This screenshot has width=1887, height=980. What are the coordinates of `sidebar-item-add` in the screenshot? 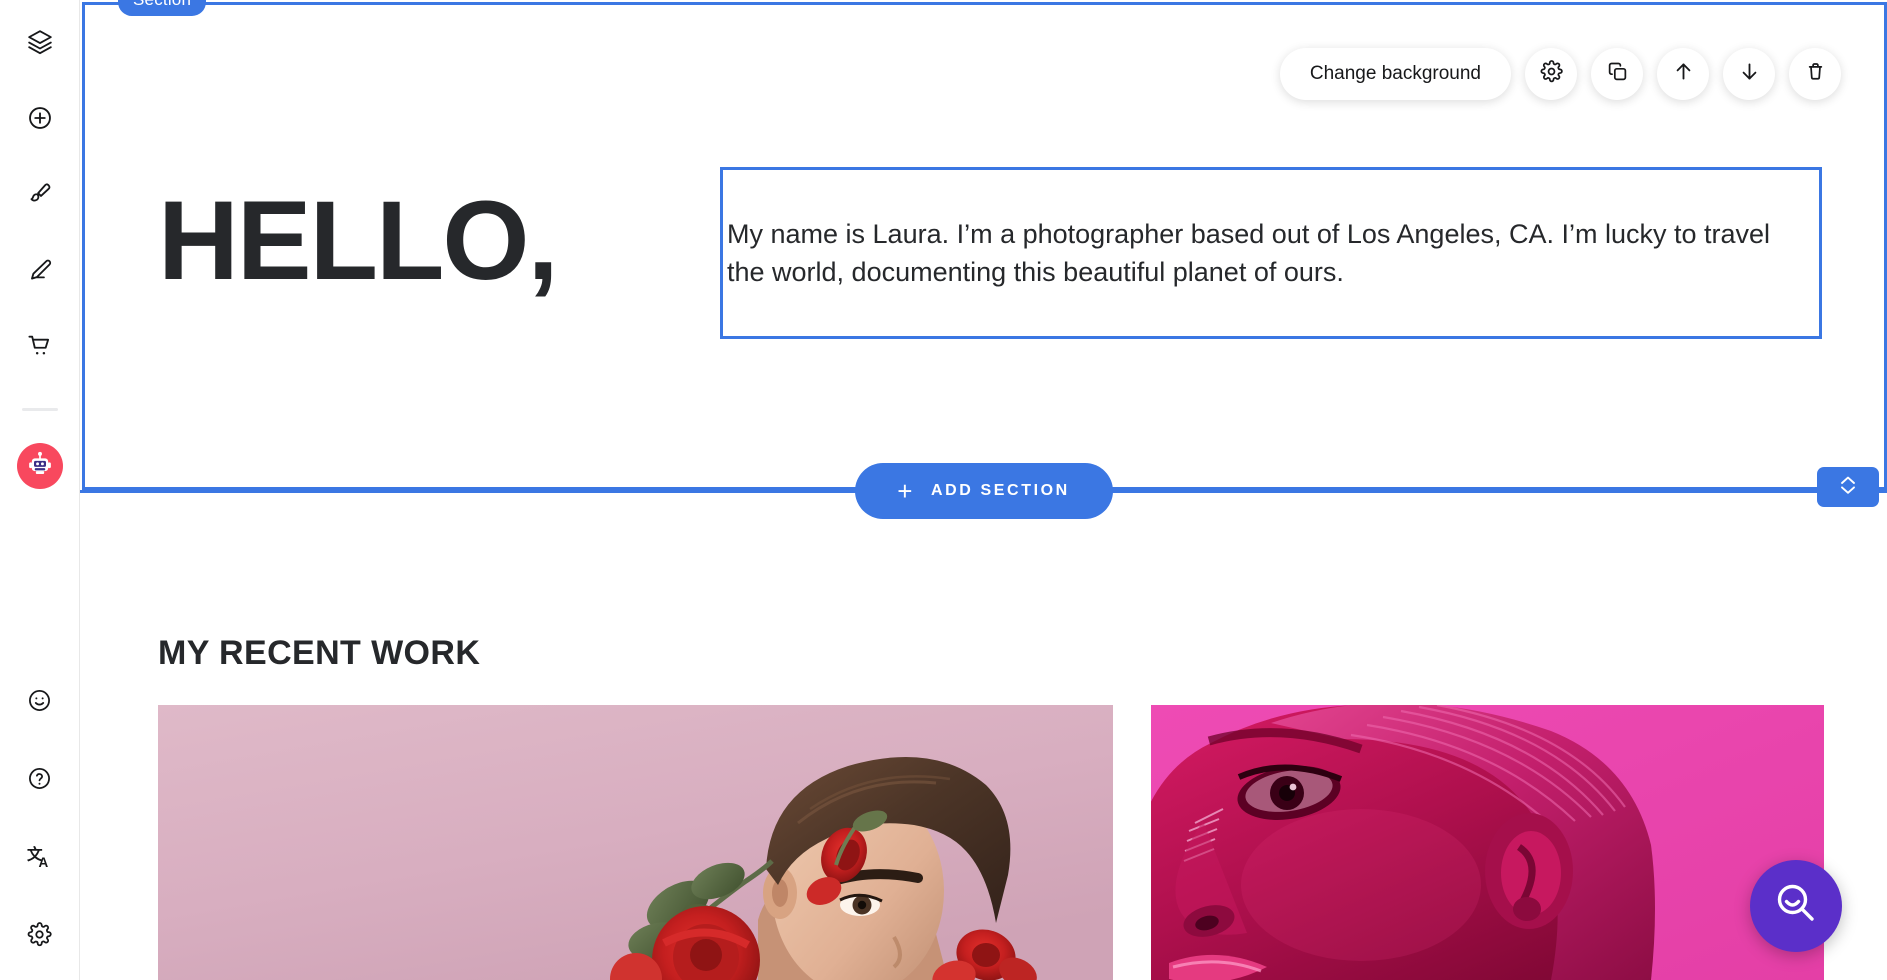 It's located at (40, 118).